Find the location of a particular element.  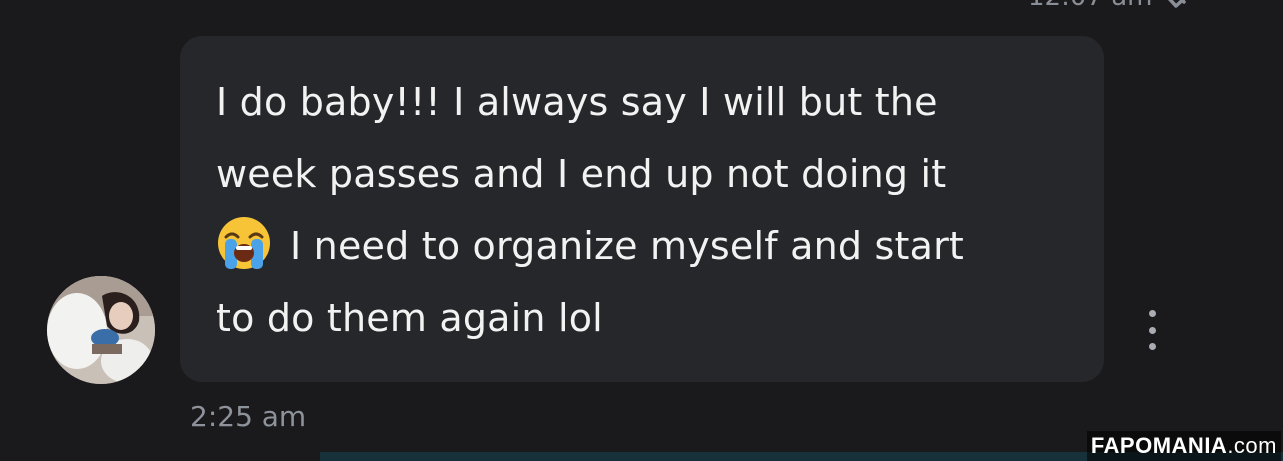

message-timestamp: 2:25 am is located at coordinates (248, 416).